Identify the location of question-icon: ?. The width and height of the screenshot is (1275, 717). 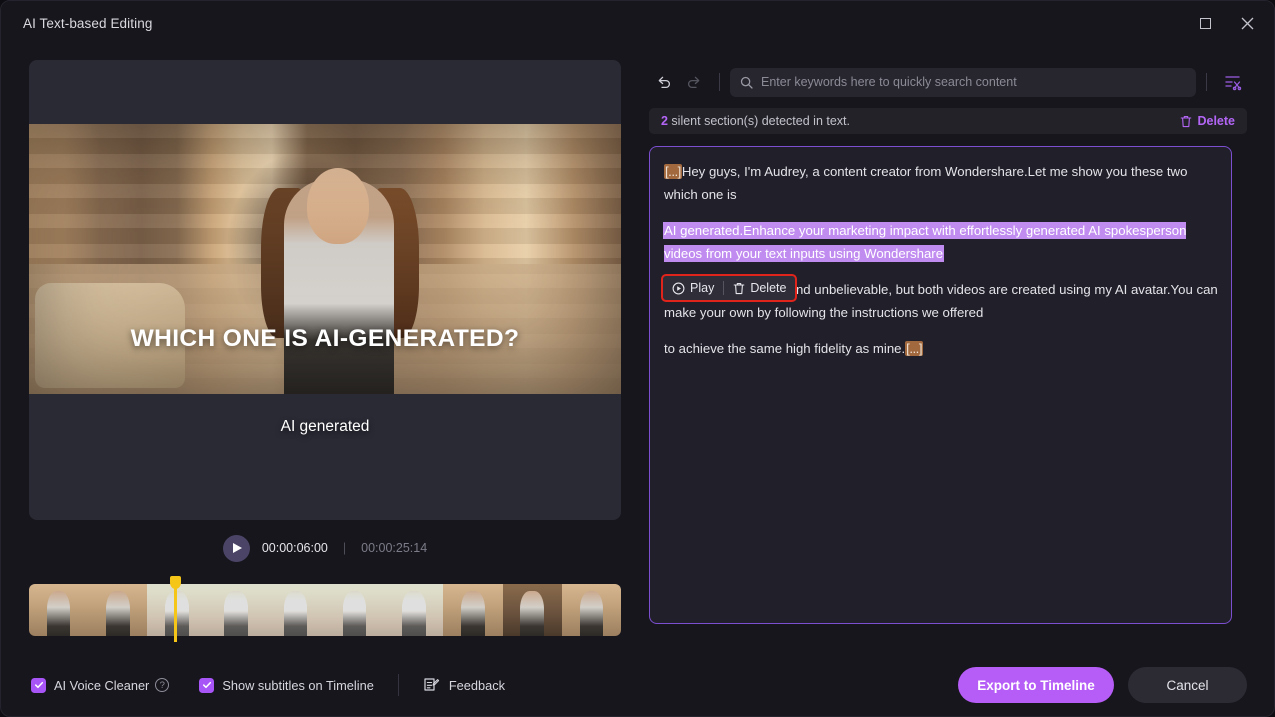
(162, 685).